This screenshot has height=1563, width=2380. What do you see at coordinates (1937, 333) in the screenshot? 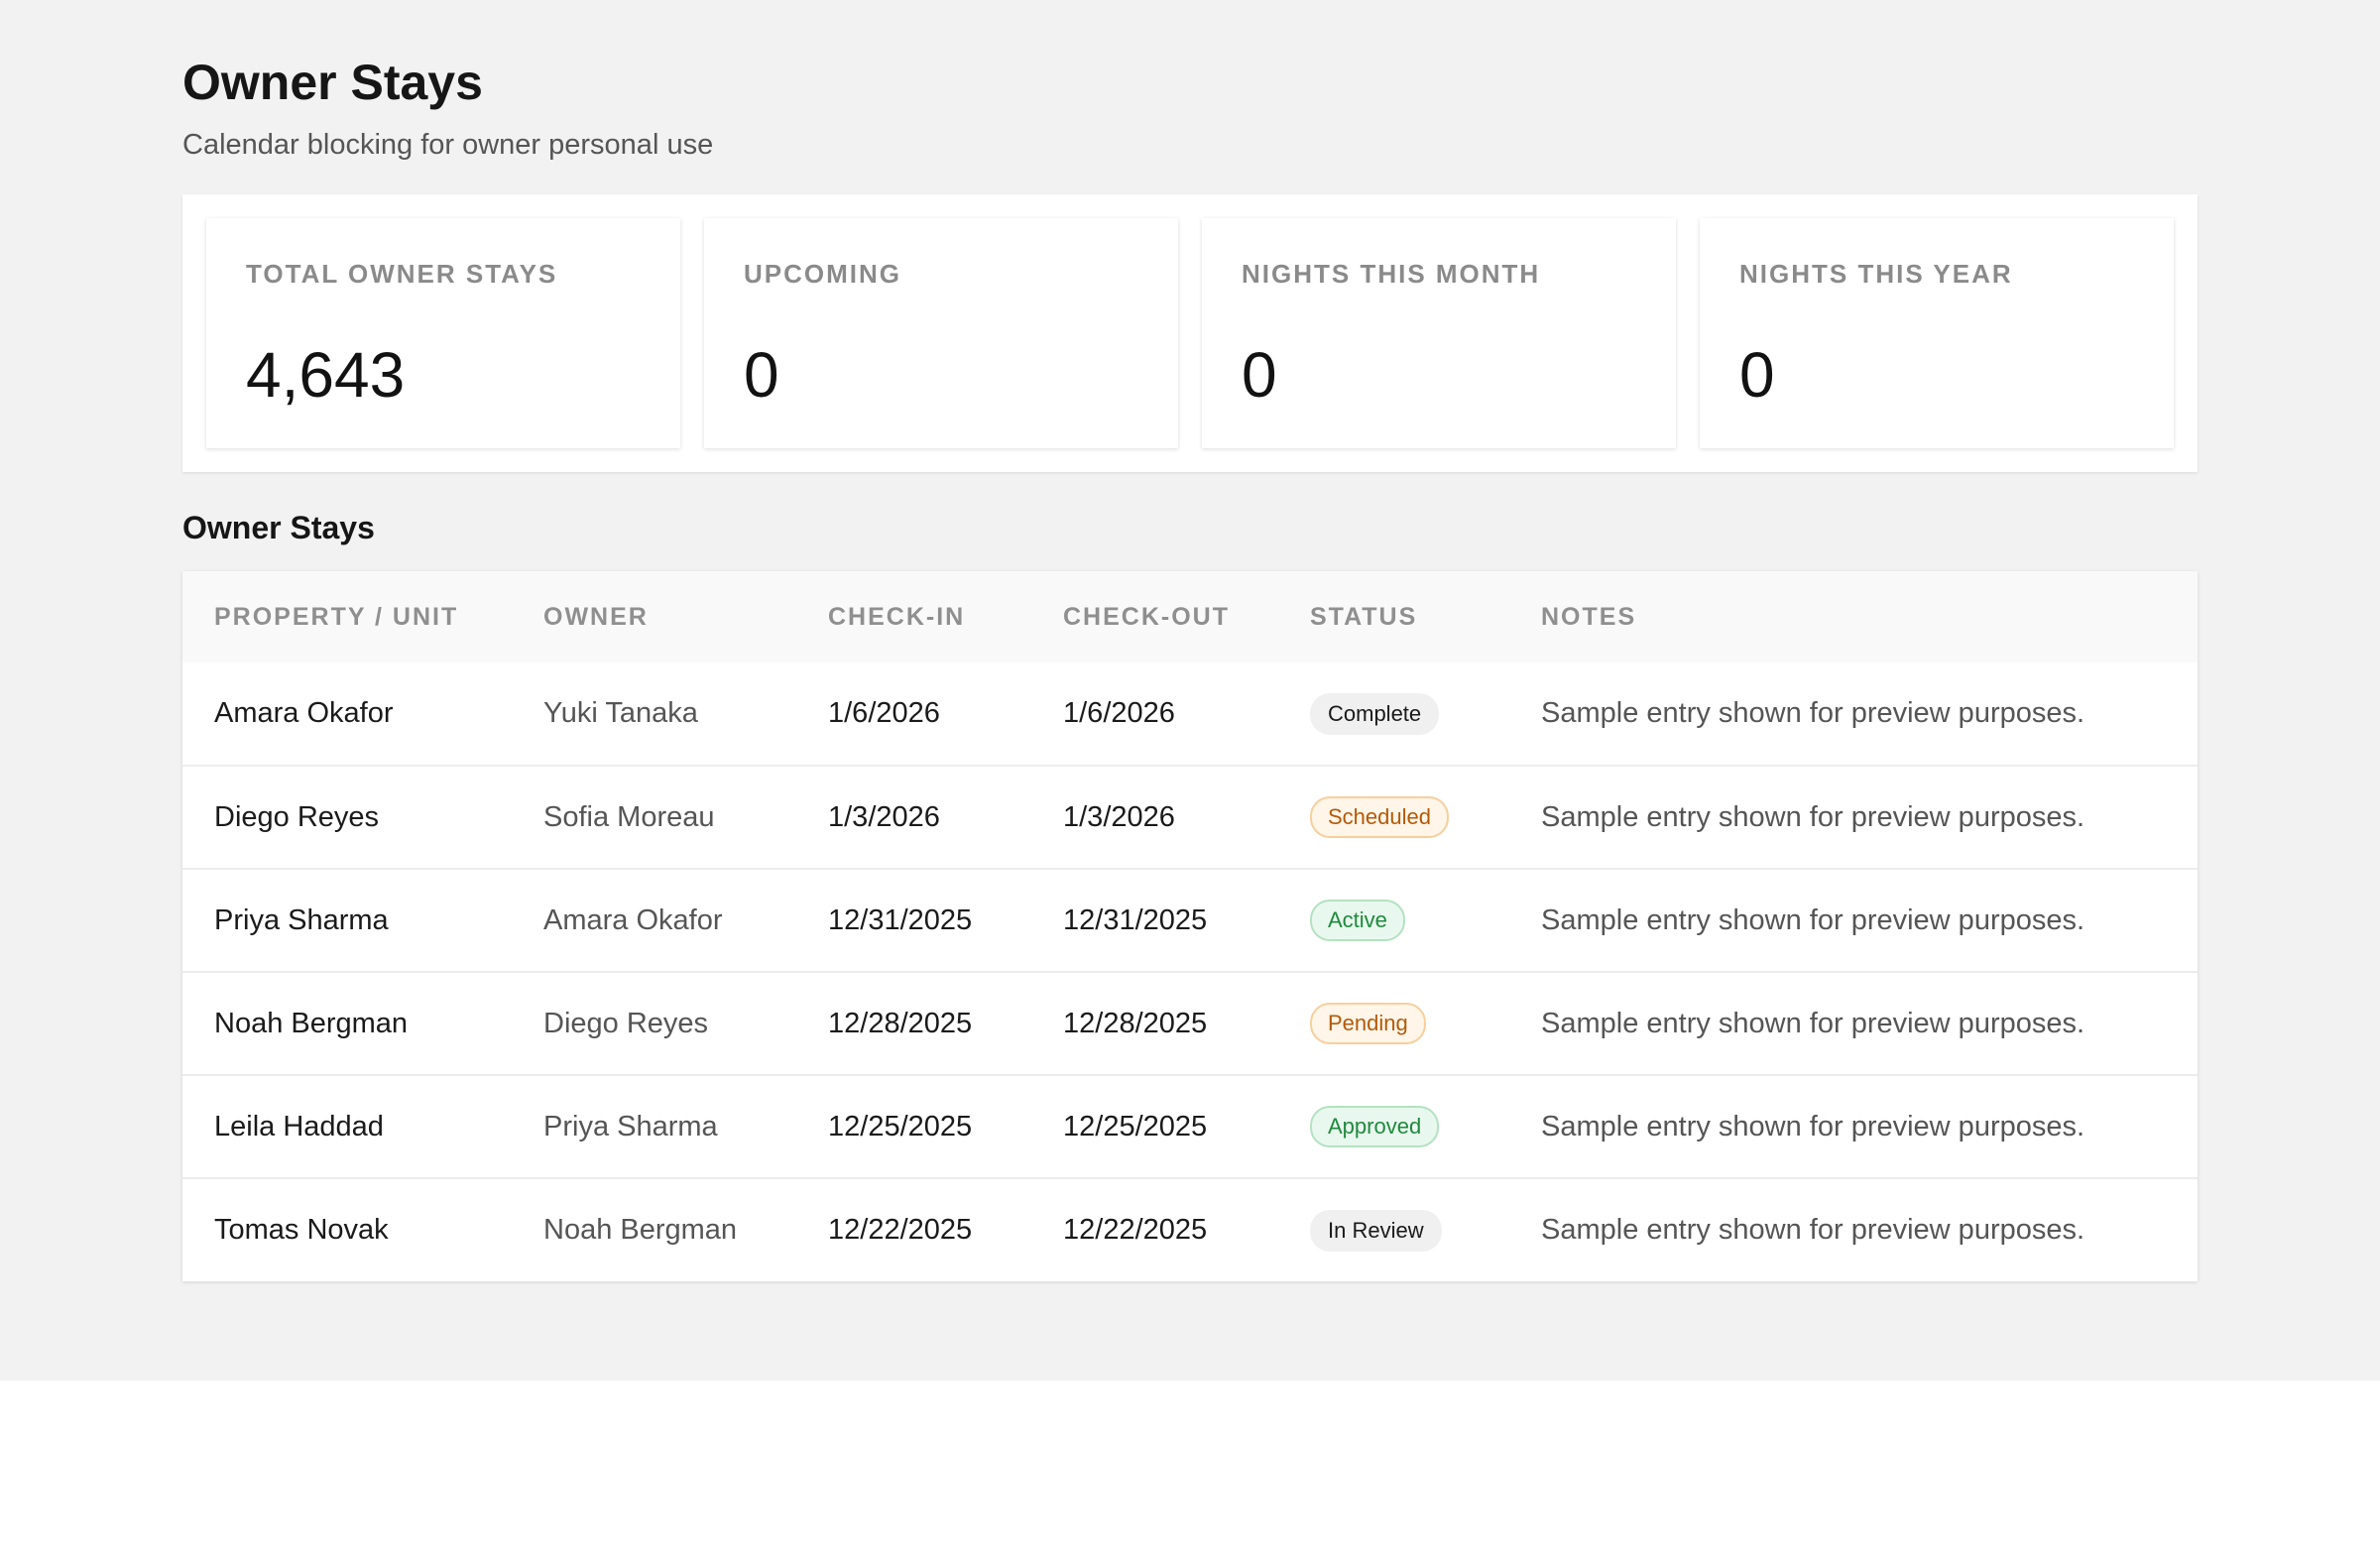
I see `kpi-card-nights-this-year: NIGHTS THIS YEAR 0` at bounding box center [1937, 333].